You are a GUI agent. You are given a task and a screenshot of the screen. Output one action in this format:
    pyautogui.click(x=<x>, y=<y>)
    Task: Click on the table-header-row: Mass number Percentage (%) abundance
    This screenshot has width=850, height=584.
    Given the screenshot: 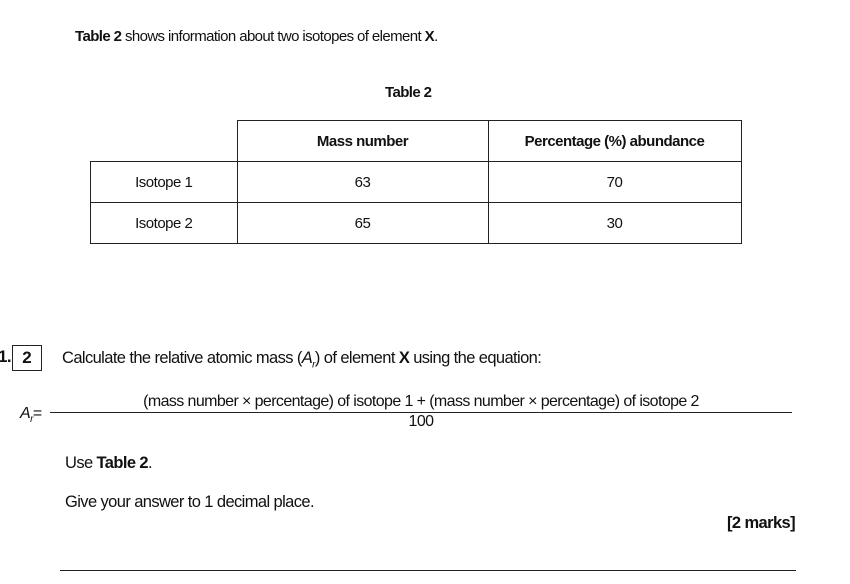 What is the action you would take?
    pyautogui.click(x=416, y=141)
    